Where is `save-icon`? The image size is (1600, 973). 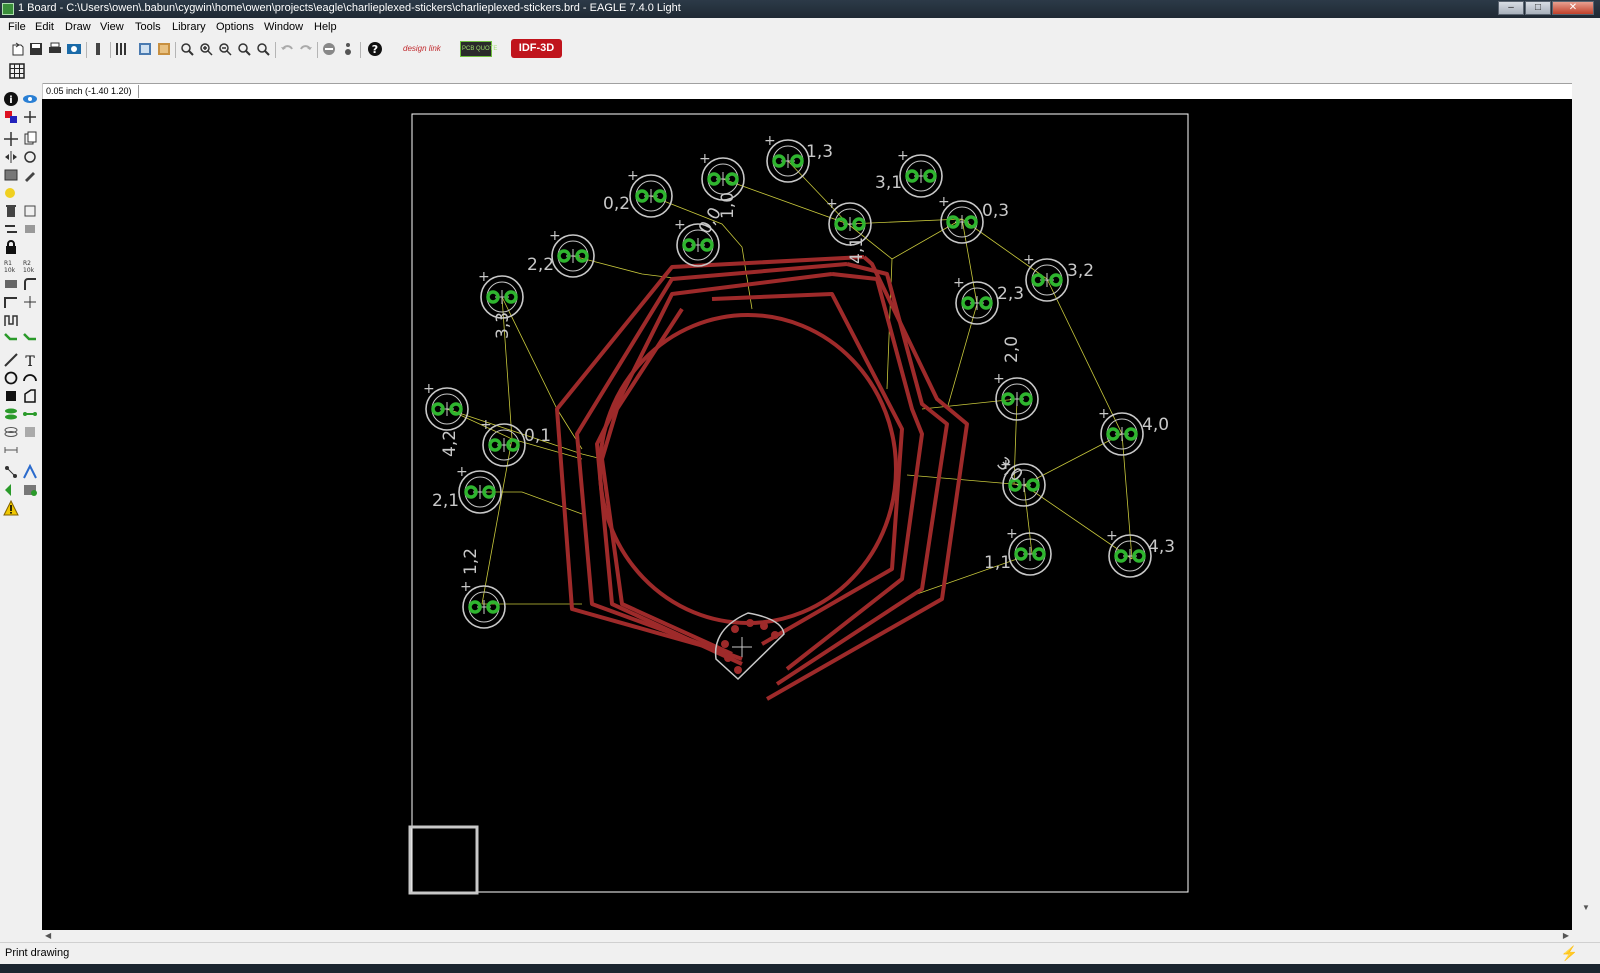 save-icon is located at coordinates (36, 49).